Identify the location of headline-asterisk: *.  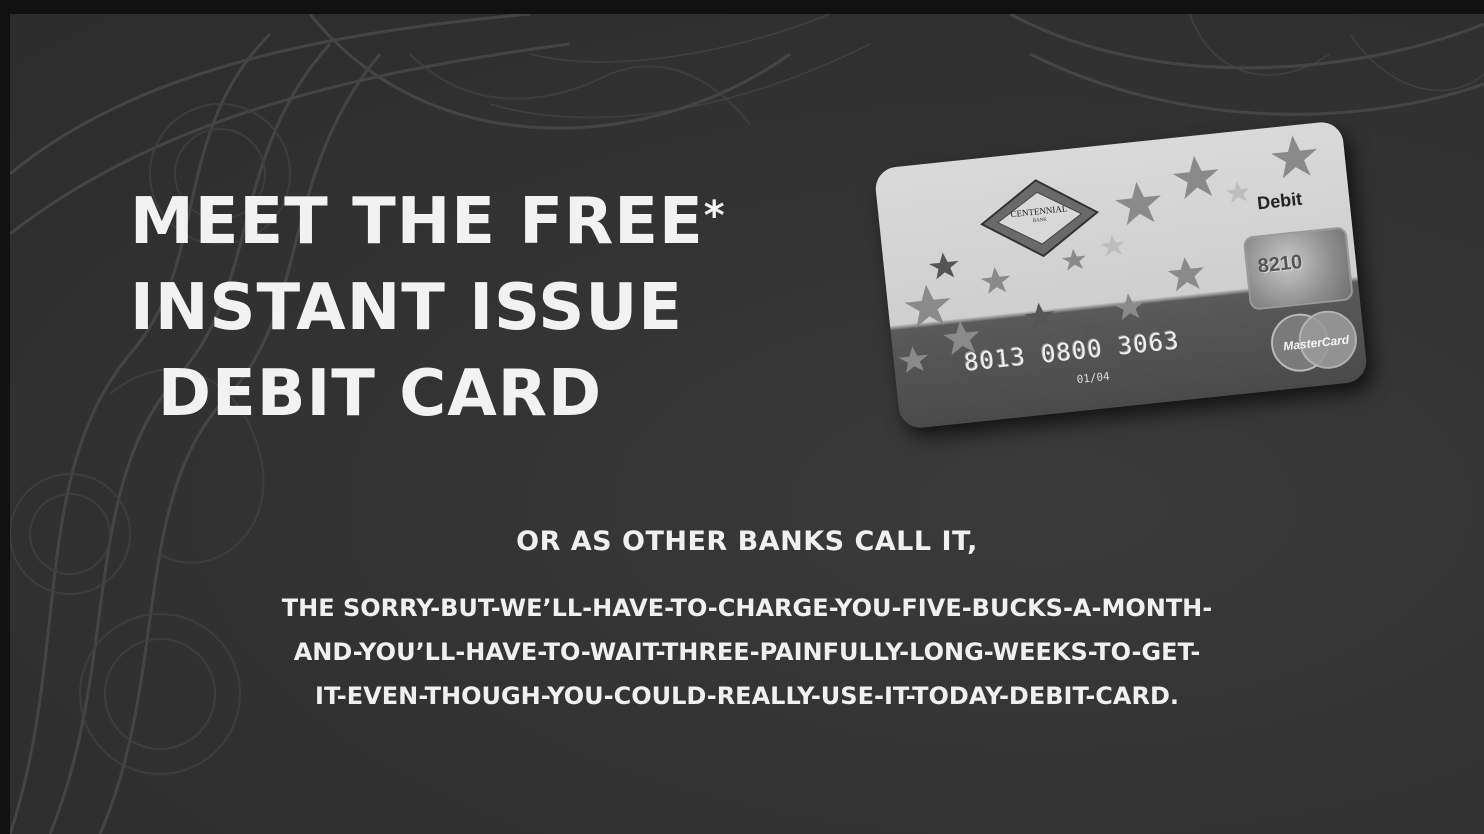
(714, 216).